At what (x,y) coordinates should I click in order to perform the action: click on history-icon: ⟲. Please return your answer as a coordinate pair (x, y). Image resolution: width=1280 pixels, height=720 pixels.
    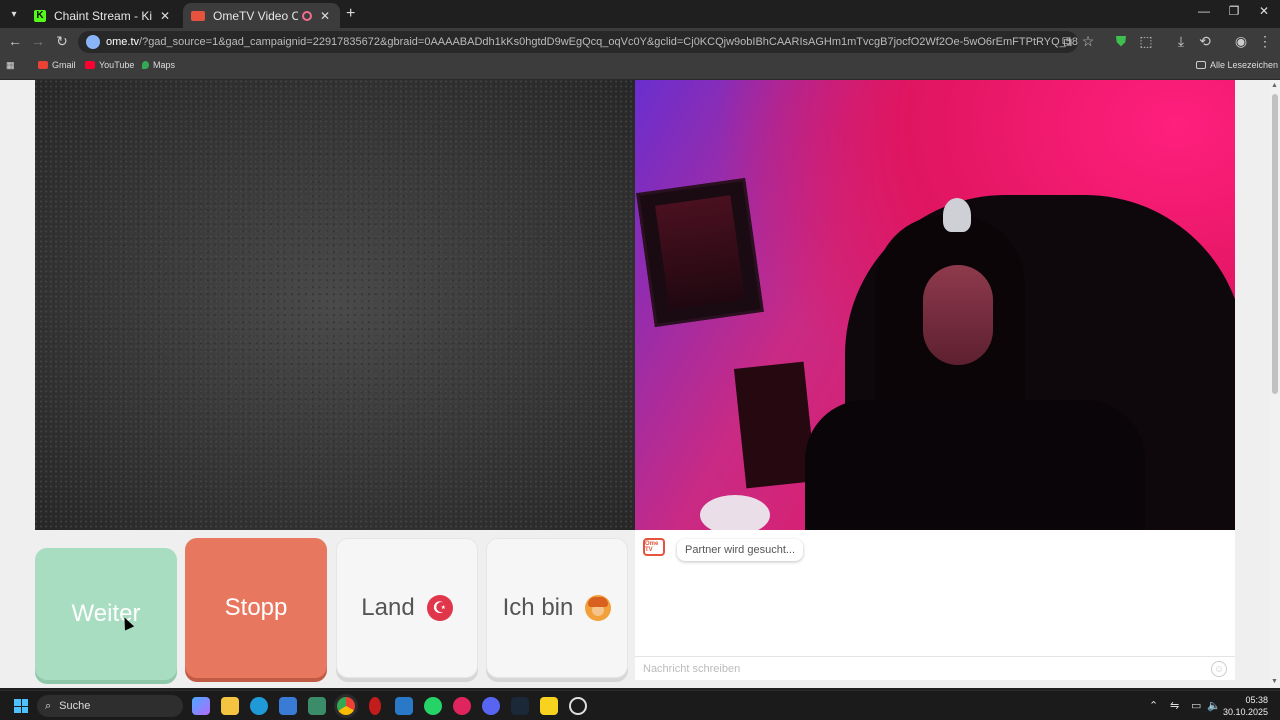
    Looking at the image, I should click on (1205, 41).